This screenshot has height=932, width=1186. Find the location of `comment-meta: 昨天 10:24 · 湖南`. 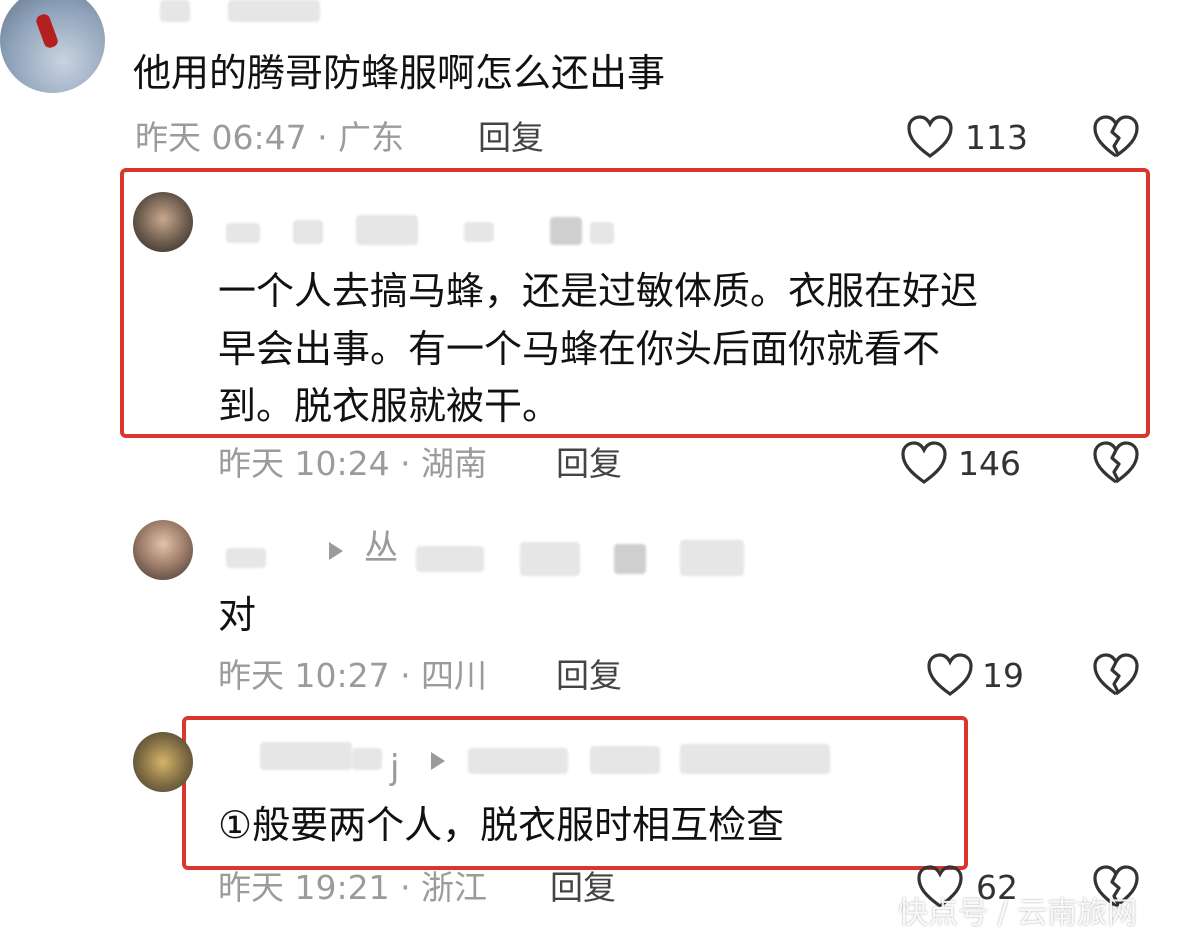

comment-meta: 昨天 10:24 · 湖南 is located at coordinates (353, 463).